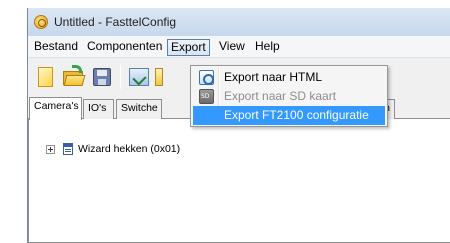 The width and height of the screenshot is (450, 243). Describe the element at coordinates (165, 77) in the screenshot. I see `partial-toolbar-button` at that location.